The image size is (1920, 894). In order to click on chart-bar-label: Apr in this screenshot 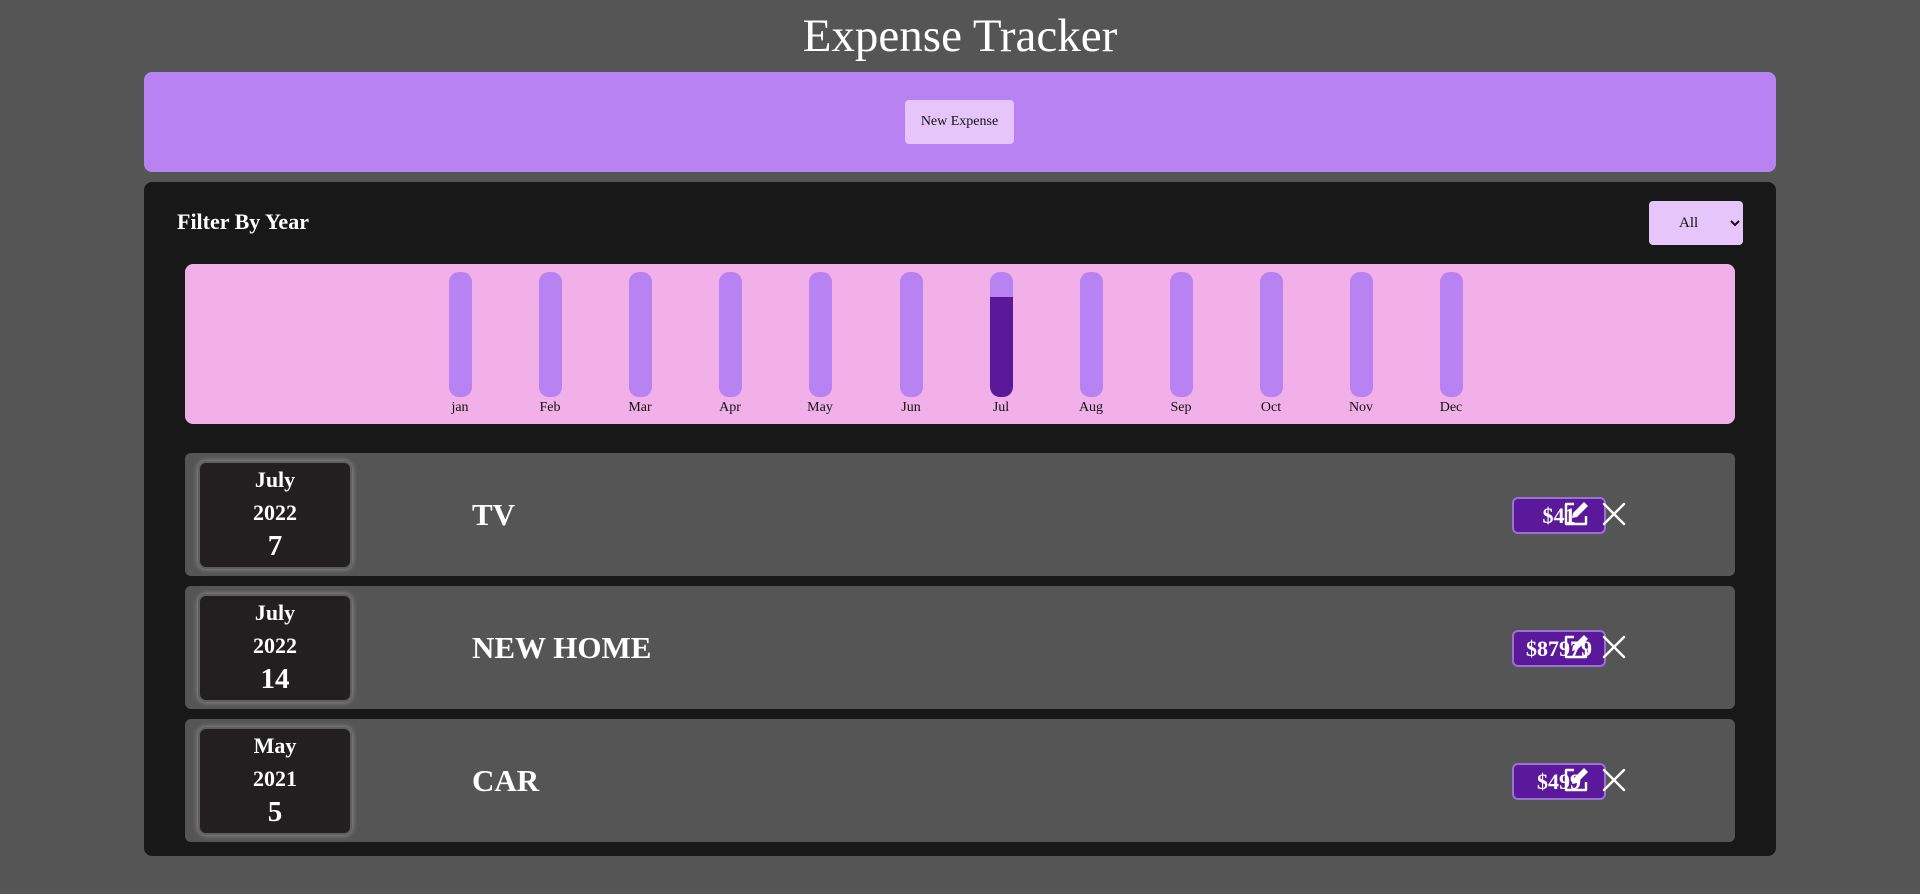, I will do `click(730, 407)`.